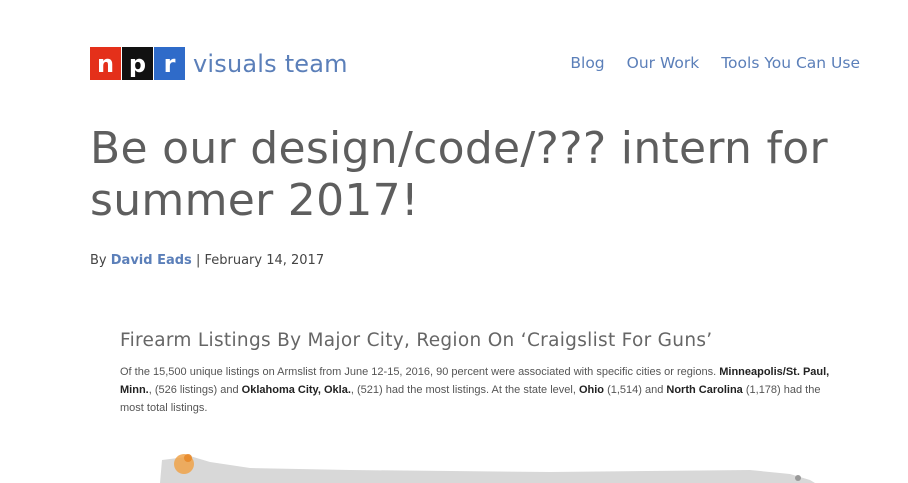  I want to click on desc-text-4: (1,514) and, so click(635, 390).